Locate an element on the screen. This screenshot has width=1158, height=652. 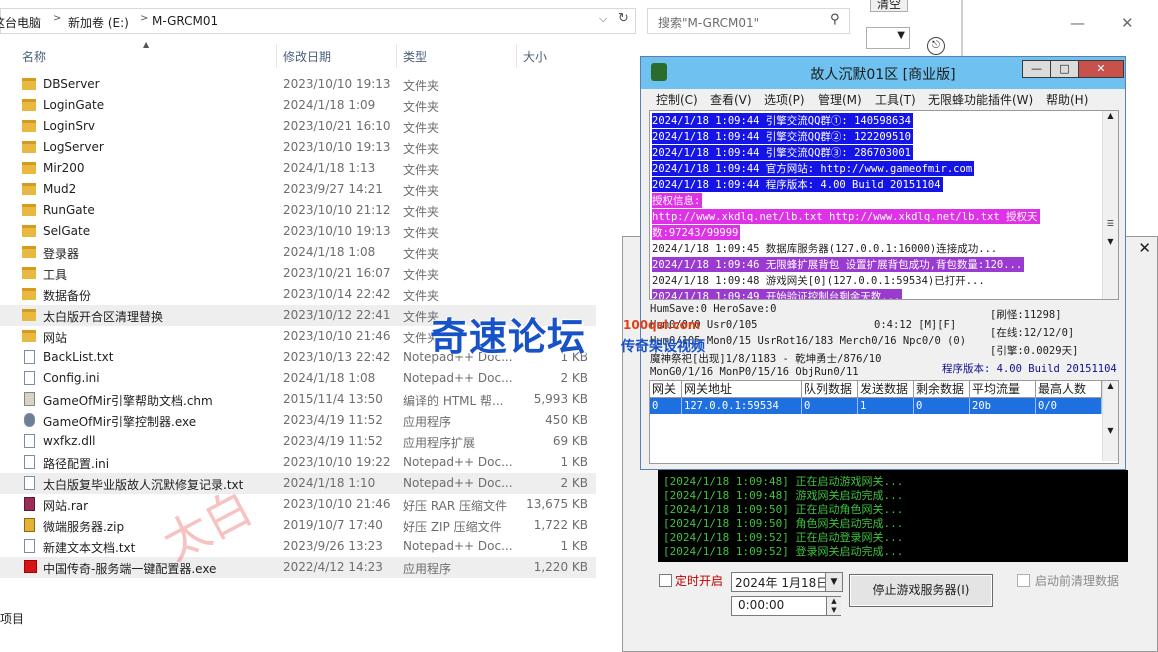
divider is located at coordinates (962, 31).